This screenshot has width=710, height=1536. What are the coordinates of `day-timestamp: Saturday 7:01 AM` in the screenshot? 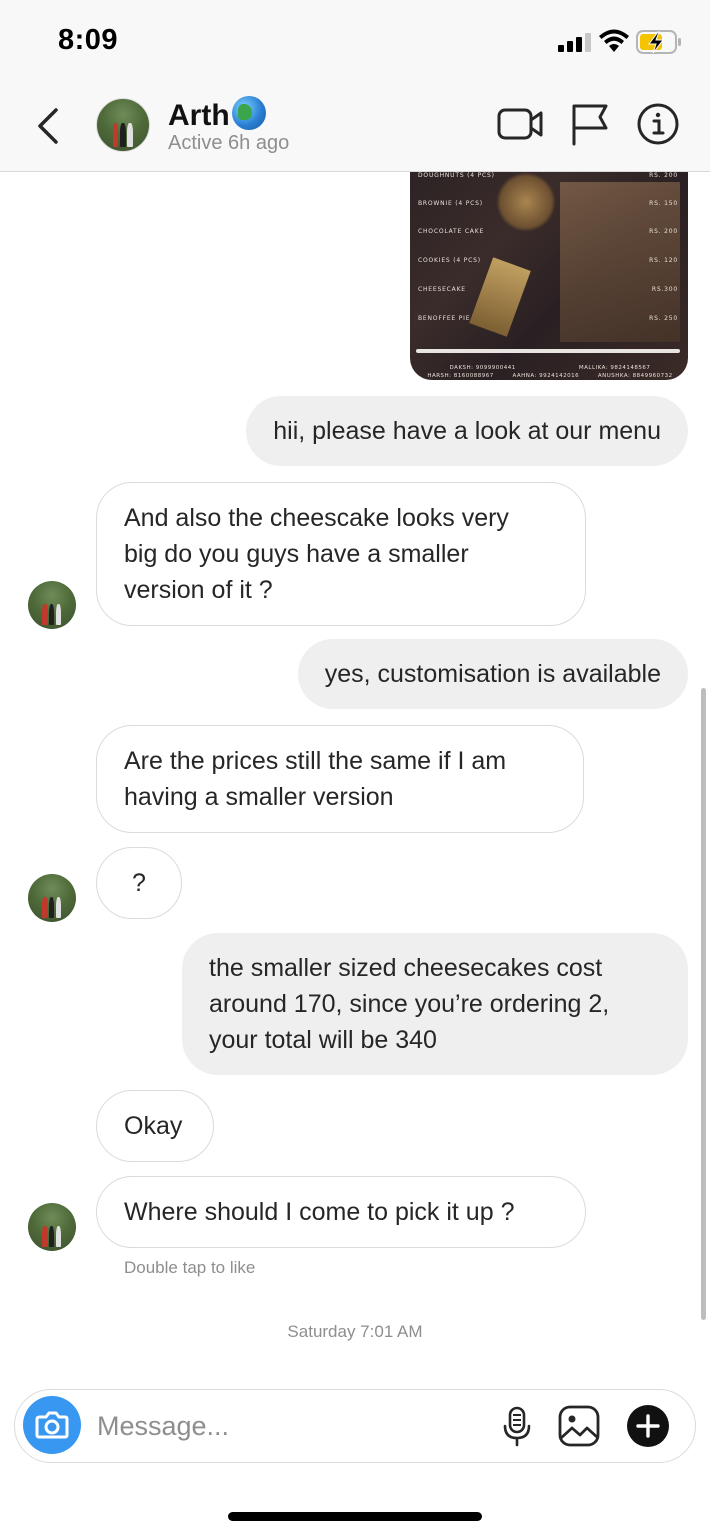 It's located at (355, 1331).